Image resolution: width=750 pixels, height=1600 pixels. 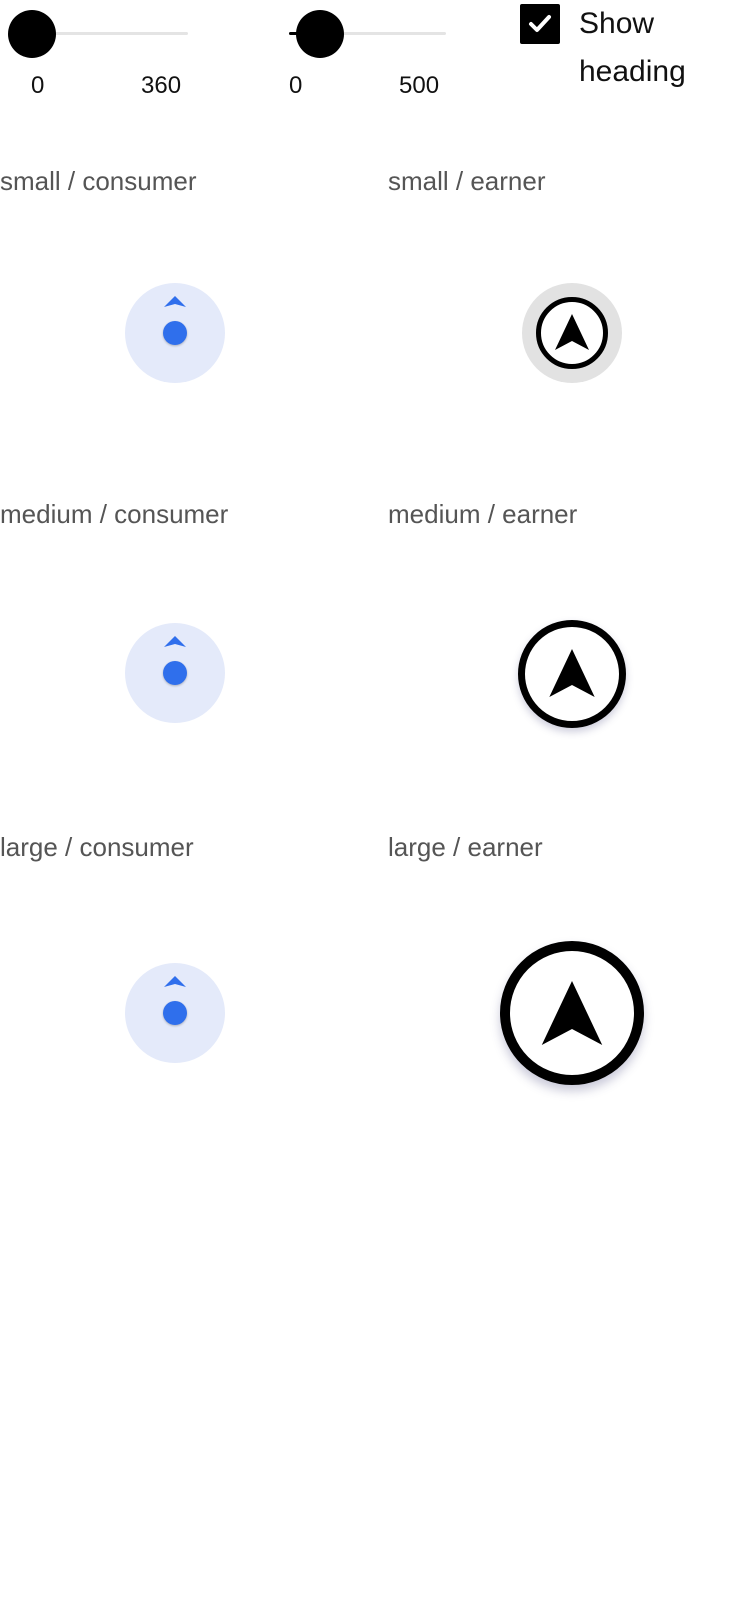 I want to click on earner-ring, so click(x=572, y=333).